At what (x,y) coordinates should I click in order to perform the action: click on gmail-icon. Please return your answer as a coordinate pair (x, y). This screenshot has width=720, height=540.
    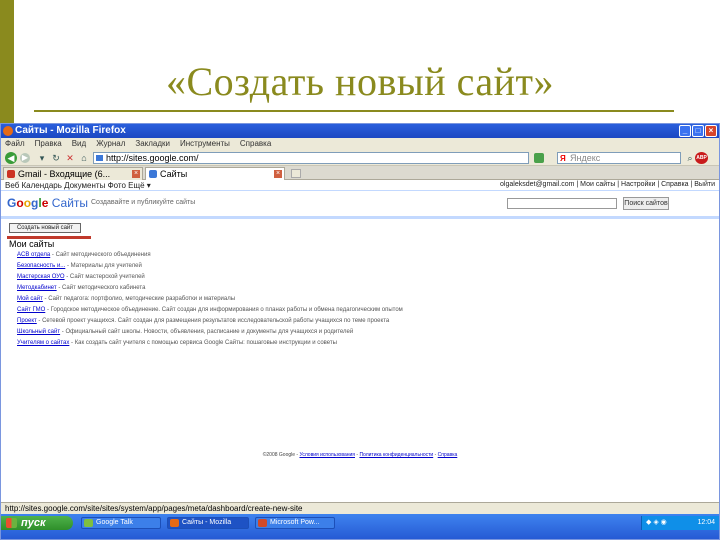
    Looking at the image, I should click on (11, 174).